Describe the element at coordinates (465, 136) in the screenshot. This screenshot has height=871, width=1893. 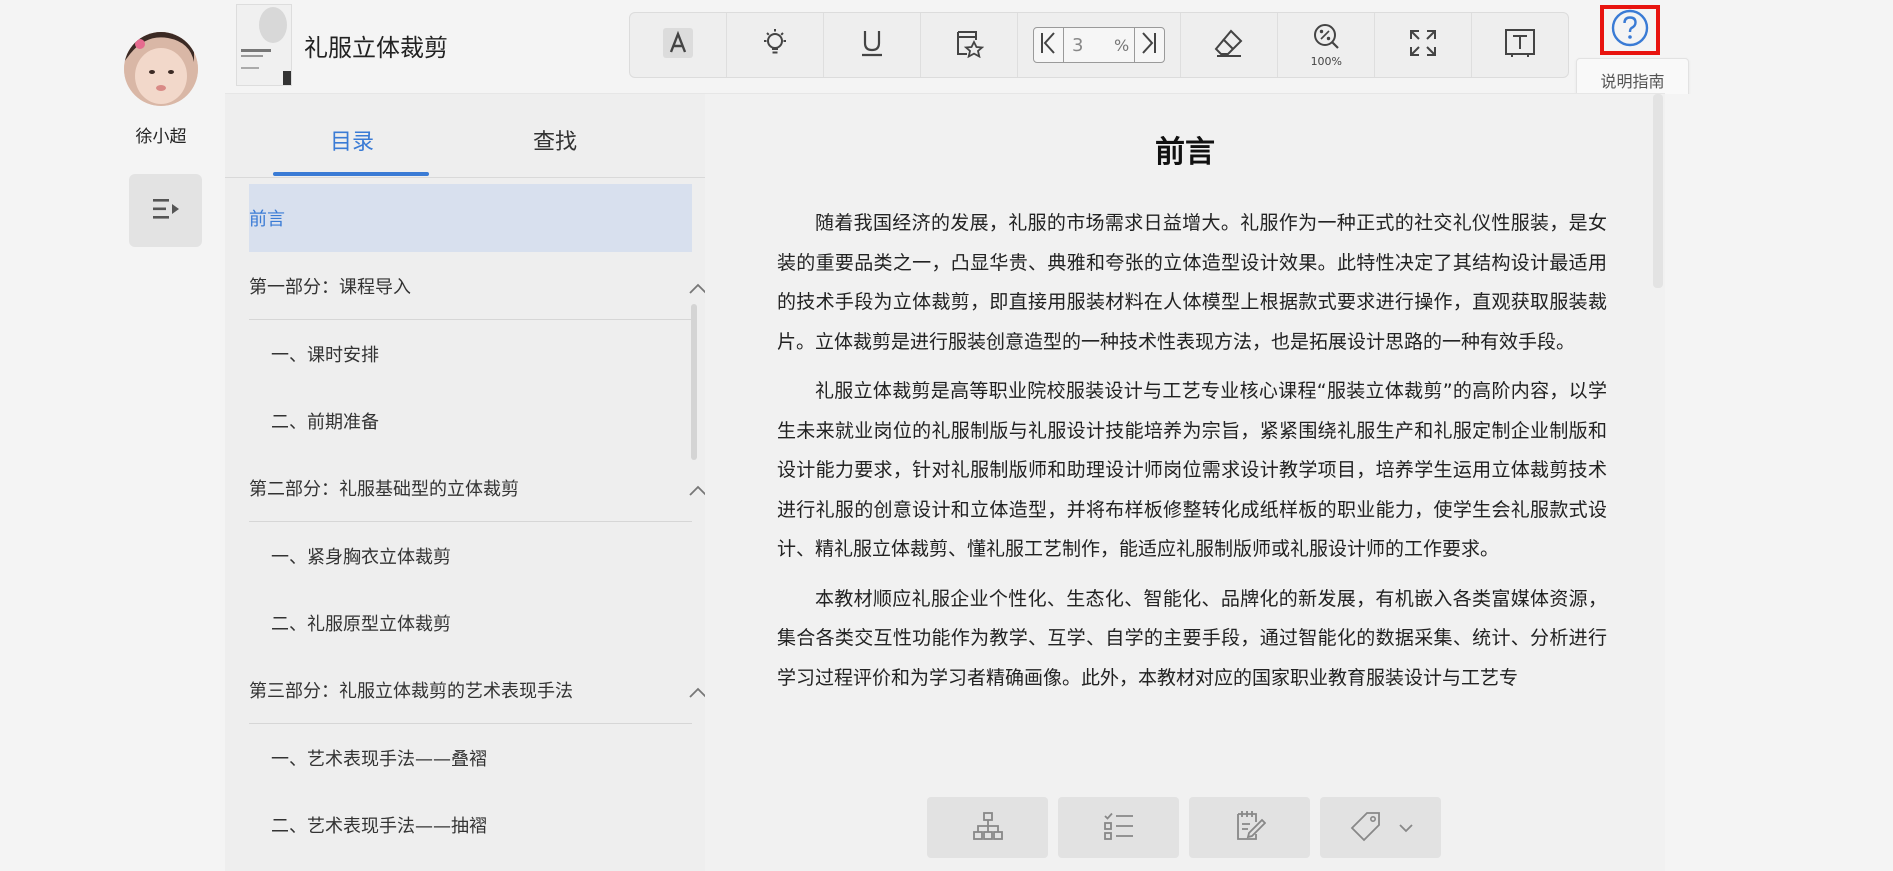
I see `sidebar-tabs: 目录 查找` at that location.